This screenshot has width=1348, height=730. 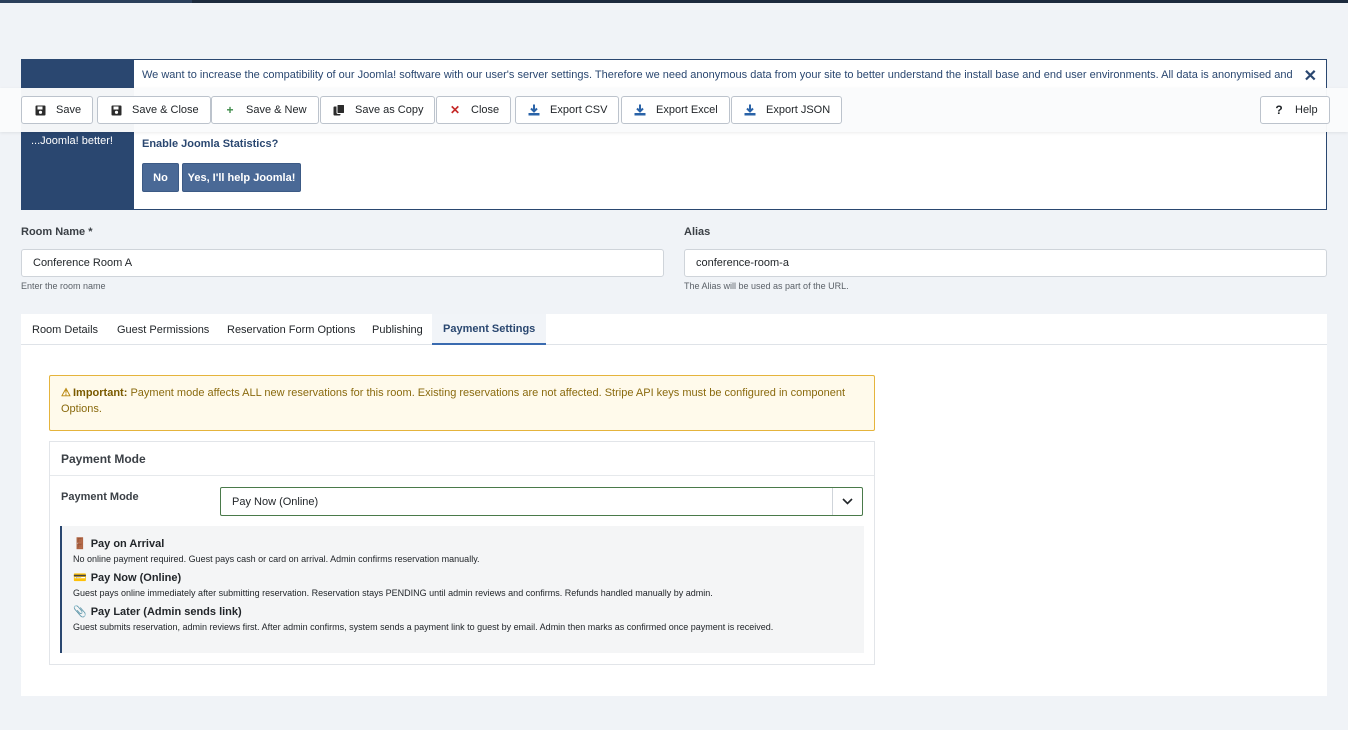 I want to click on payment-mode-label: Payment Mode, so click(x=100, y=497).